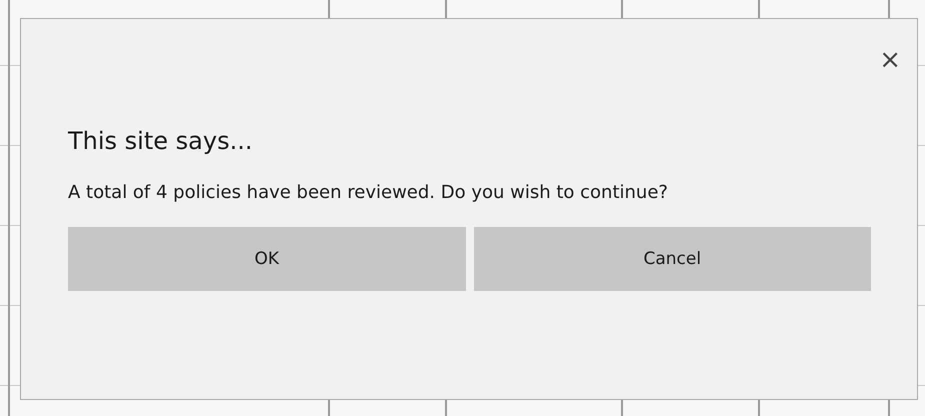  What do you see at coordinates (368, 193) in the screenshot?
I see `dialog-message: A total of 4 policies have been reviewed. Do you wish to continue?` at bounding box center [368, 193].